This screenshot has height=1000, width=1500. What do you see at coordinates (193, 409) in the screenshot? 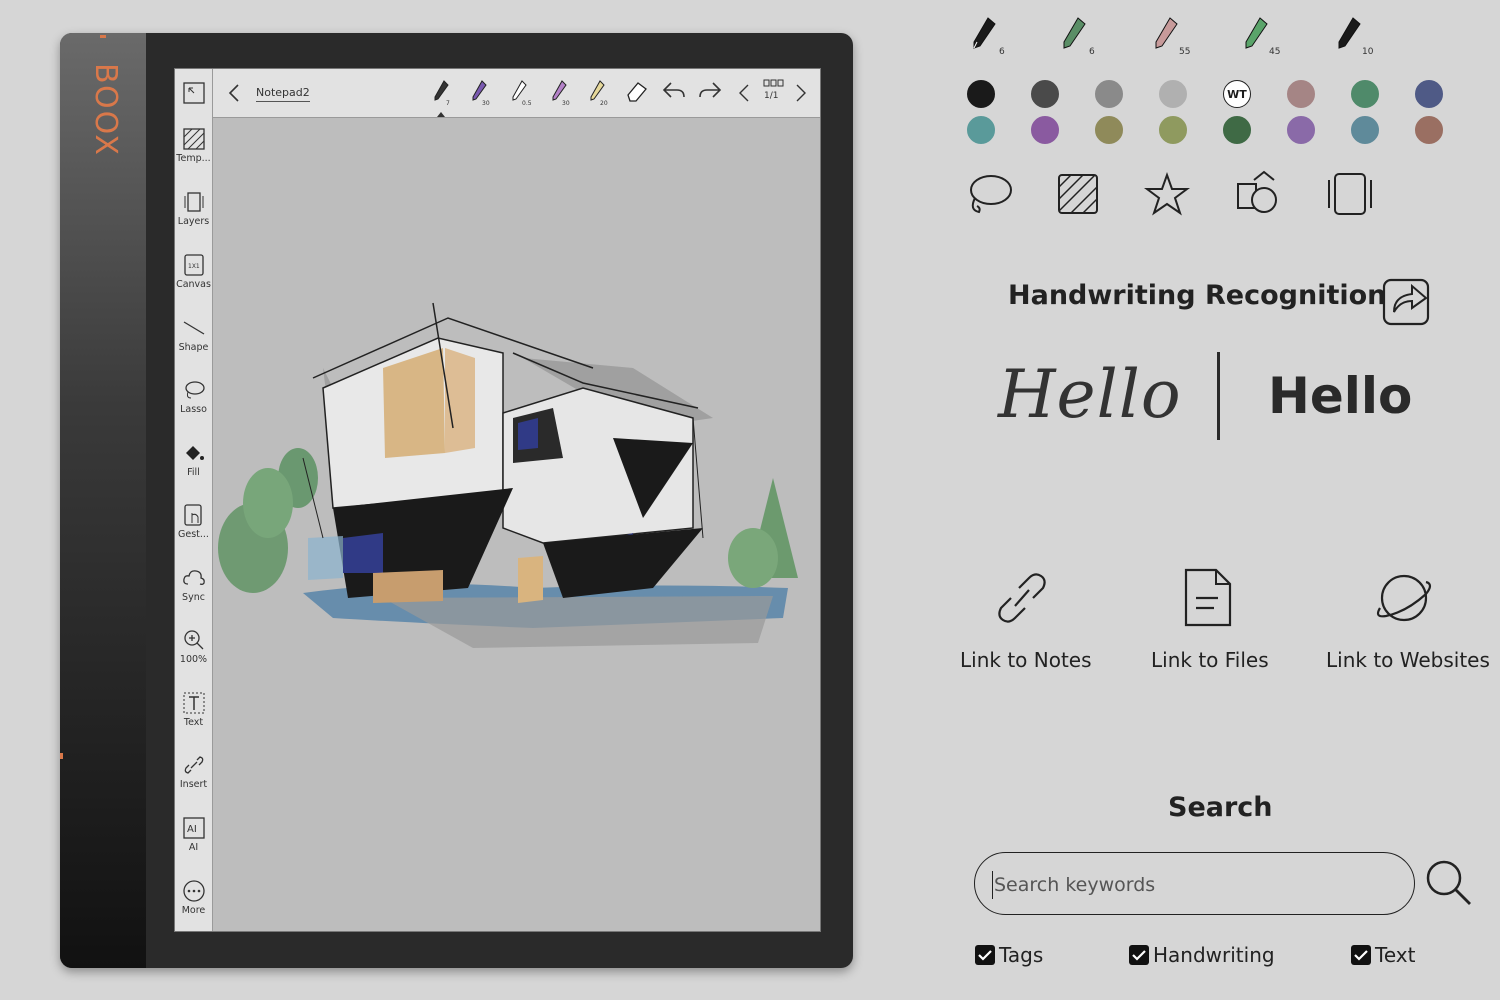
I see `sidebar-item-label: Lasso` at bounding box center [193, 409].